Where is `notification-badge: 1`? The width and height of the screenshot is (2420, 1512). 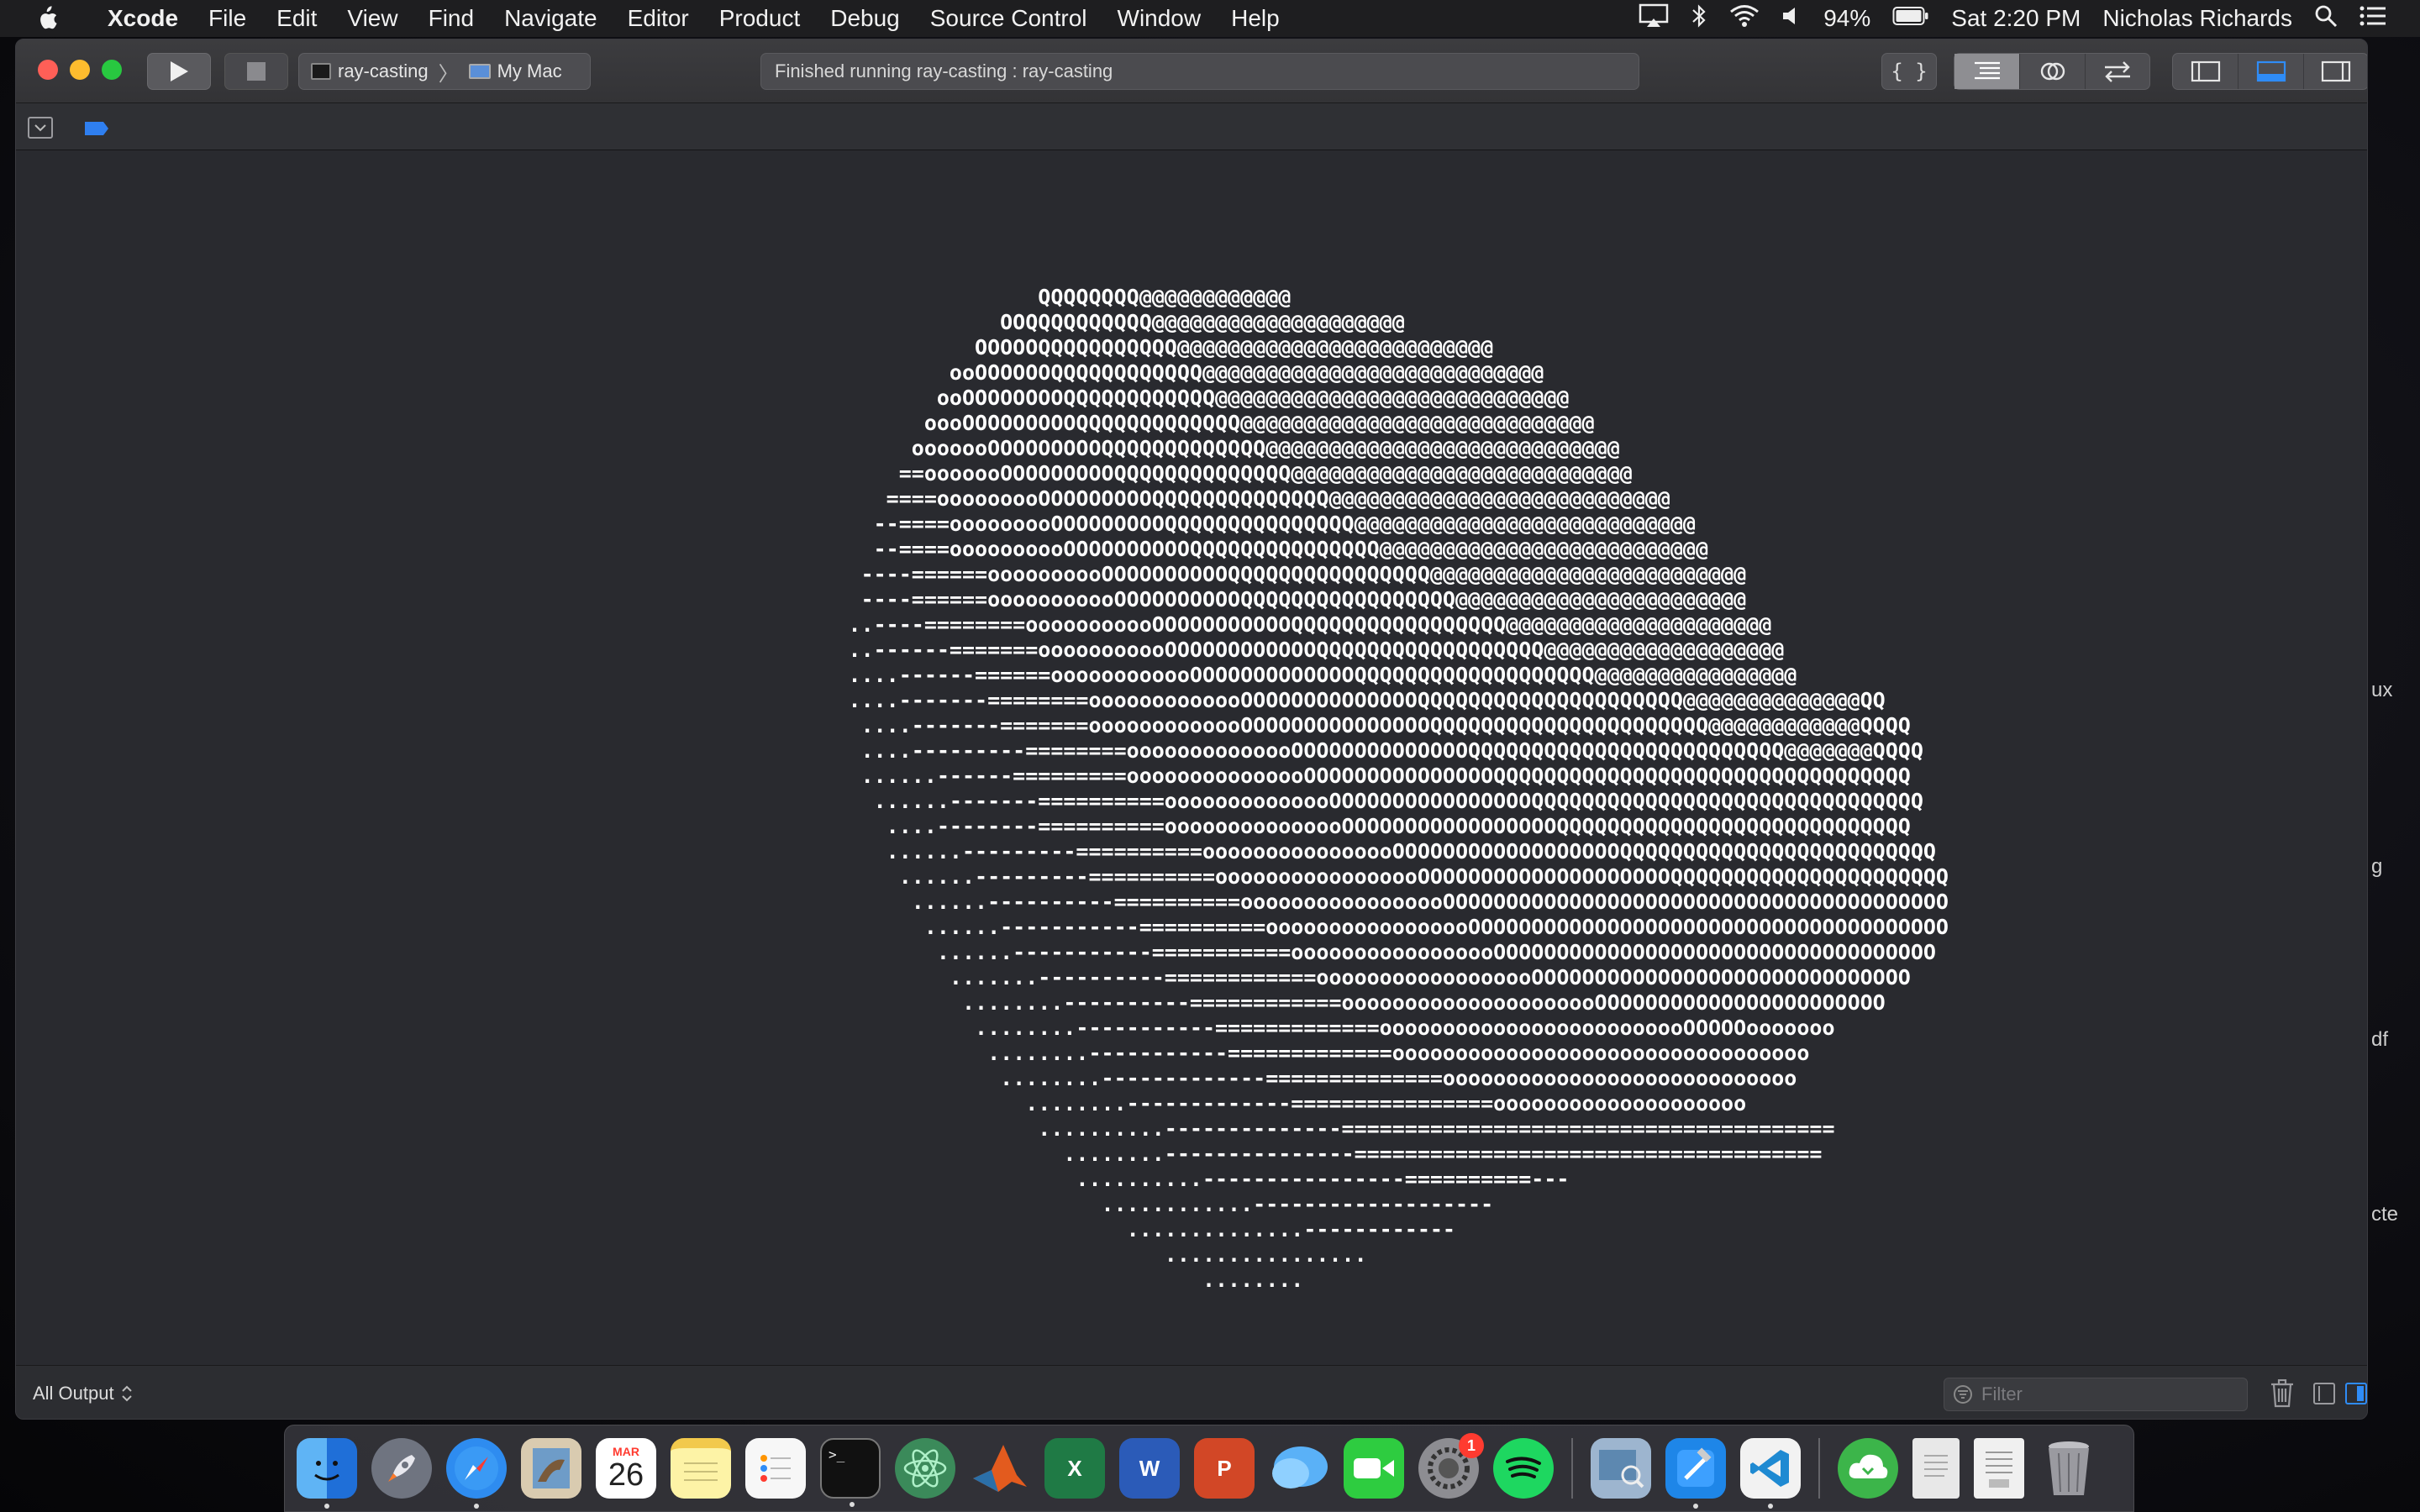 notification-badge: 1 is located at coordinates (1471, 1445).